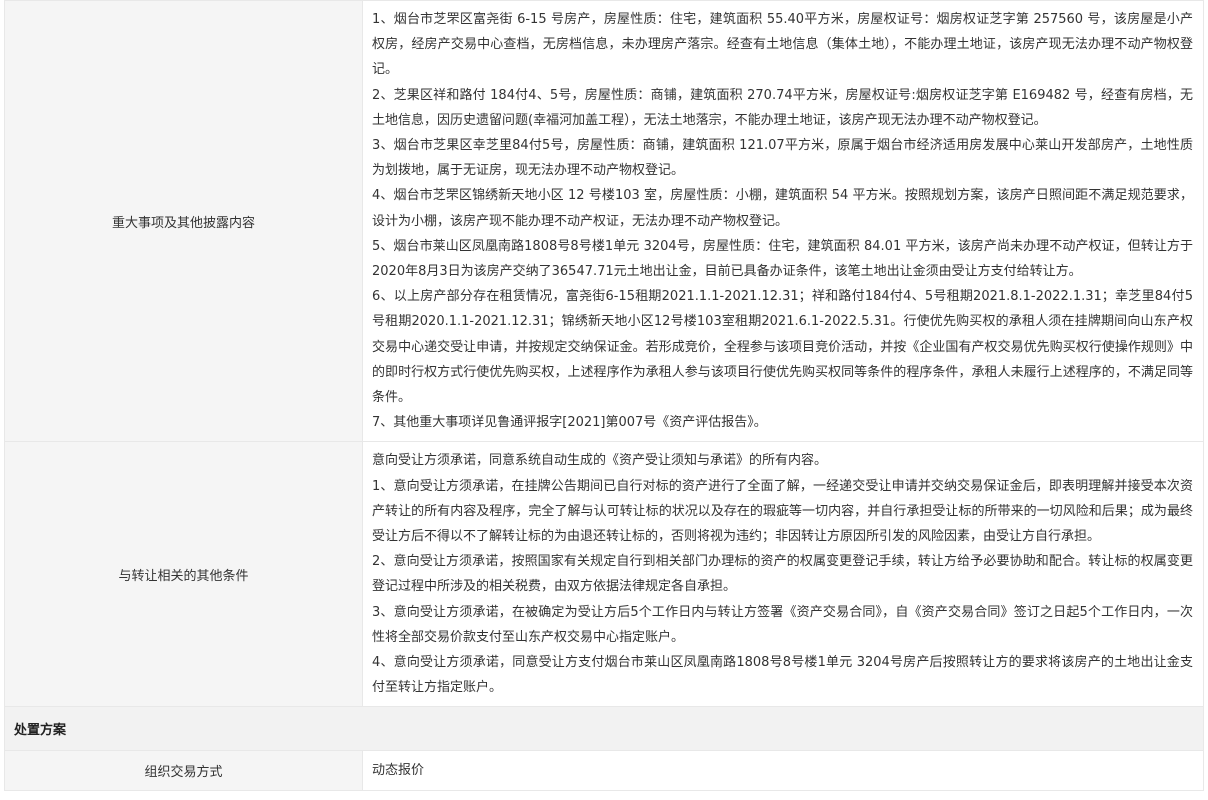 The image size is (1208, 800). What do you see at coordinates (600, 461) in the screenshot?
I see `other-conditions-paragraph-intro: 意向受让方须承诺，同意系统自动生成的《资产受让须知与承诺》的所有内容。` at bounding box center [600, 461].